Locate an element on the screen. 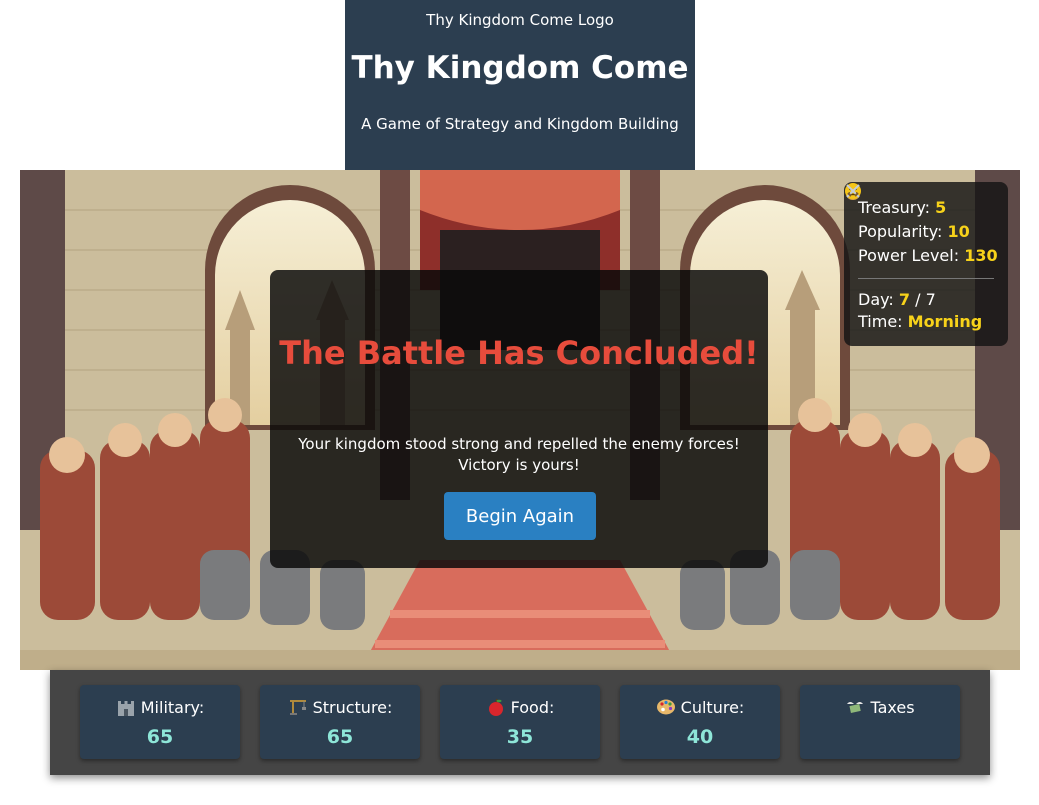 The image size is (1039, 805). military-label: Military: is located at coordinates (172, 707).